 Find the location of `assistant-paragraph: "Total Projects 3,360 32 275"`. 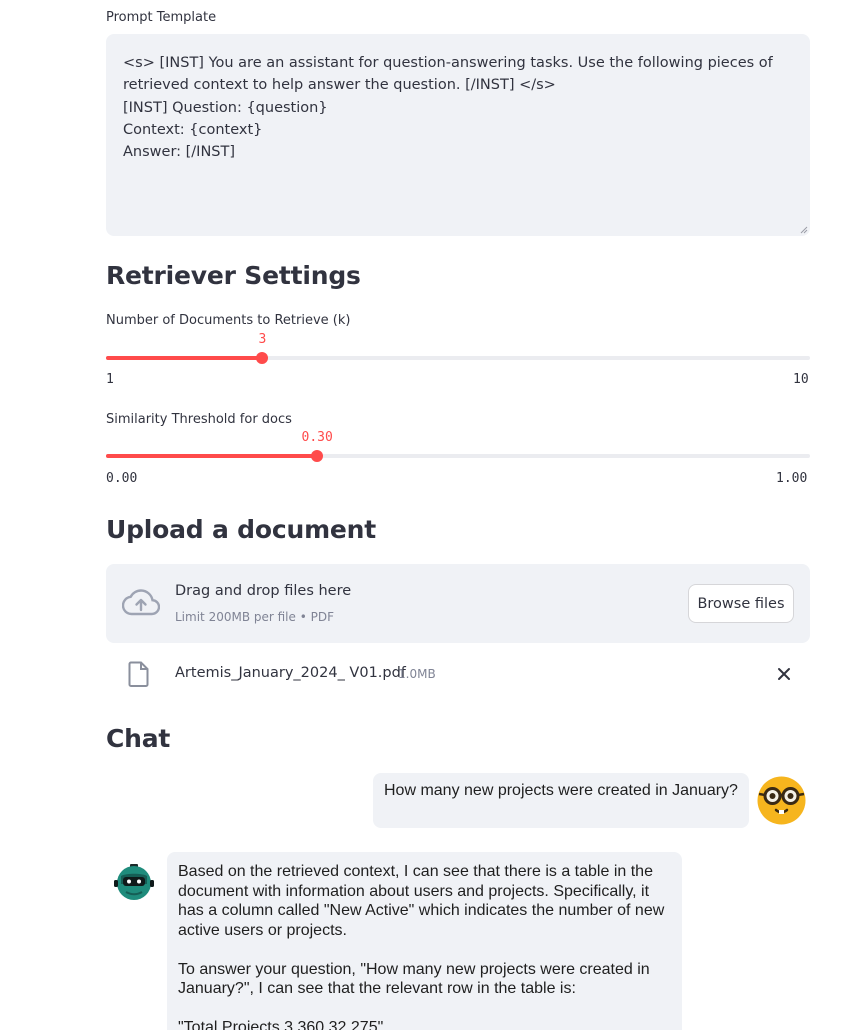

assistant-paragraph: "Total Projects 3,360 32 275" is located at coordinates (281, 1024).